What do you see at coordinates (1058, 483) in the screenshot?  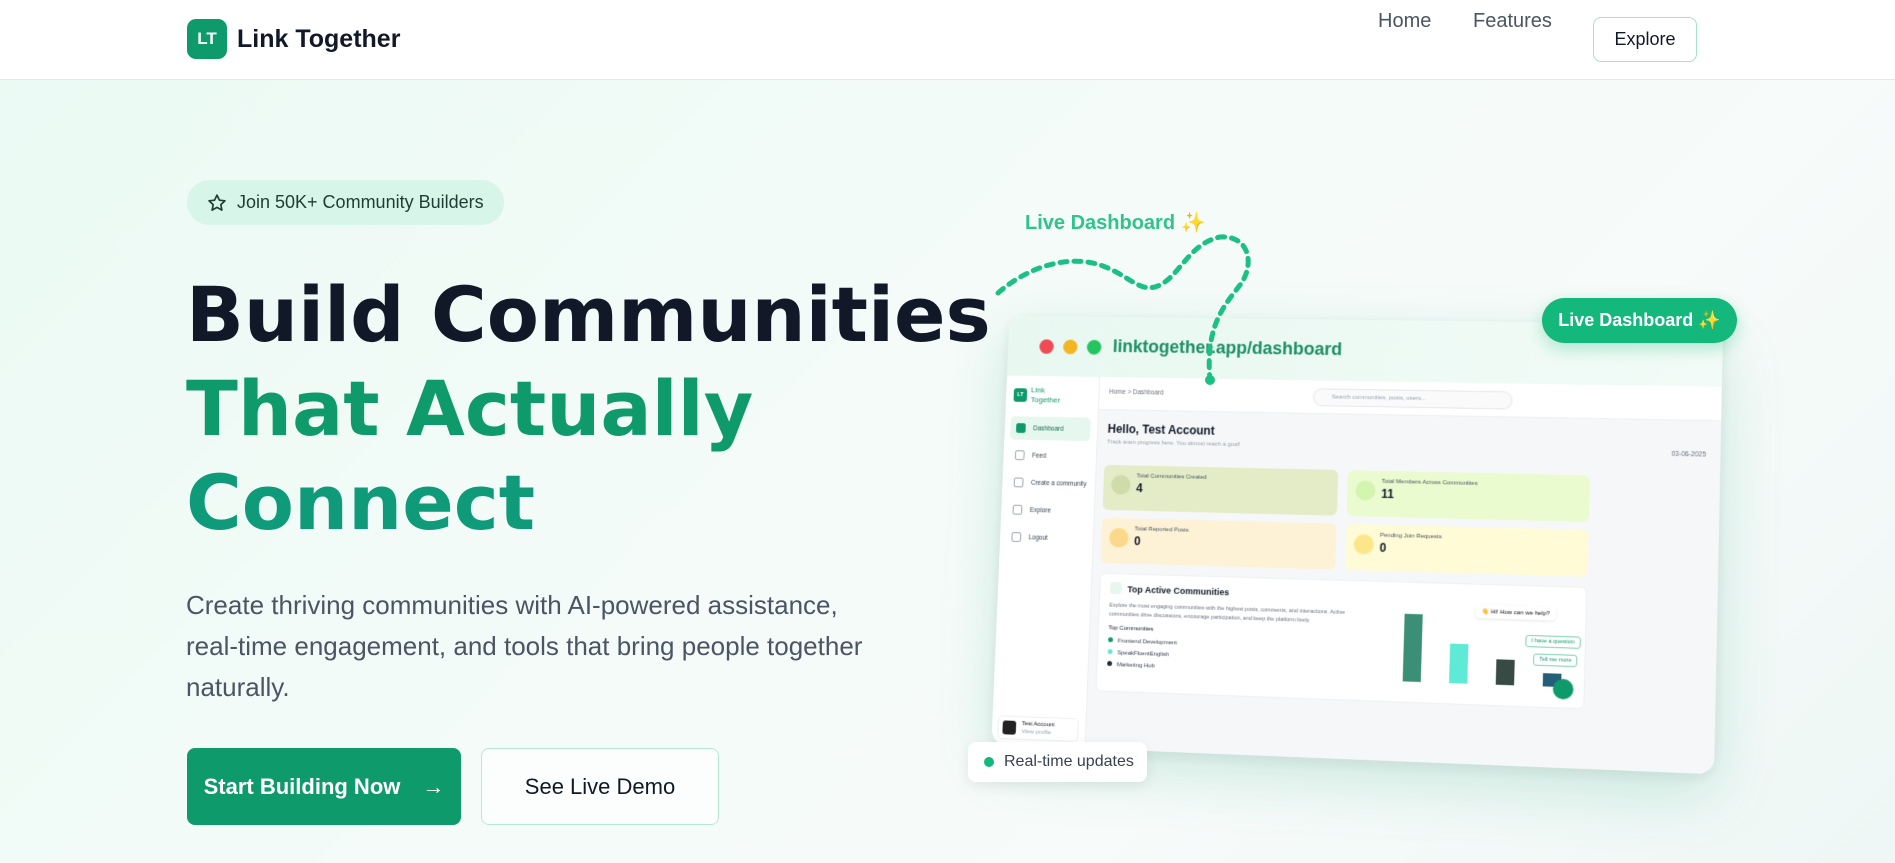 I see `sidebar-item-label: Create a community` at bounding box center [1058, 483].